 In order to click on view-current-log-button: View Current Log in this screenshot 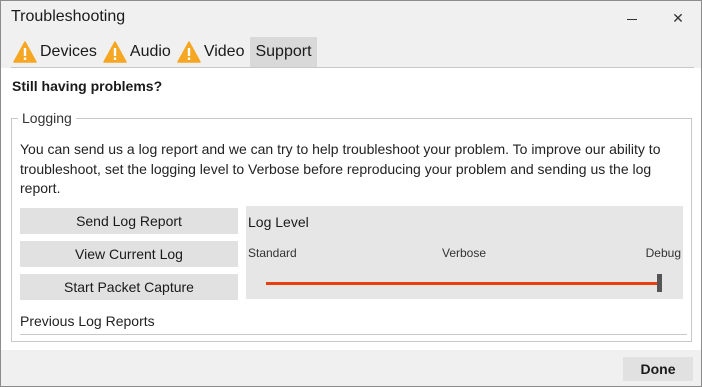, I will do `click(129, 254)`.